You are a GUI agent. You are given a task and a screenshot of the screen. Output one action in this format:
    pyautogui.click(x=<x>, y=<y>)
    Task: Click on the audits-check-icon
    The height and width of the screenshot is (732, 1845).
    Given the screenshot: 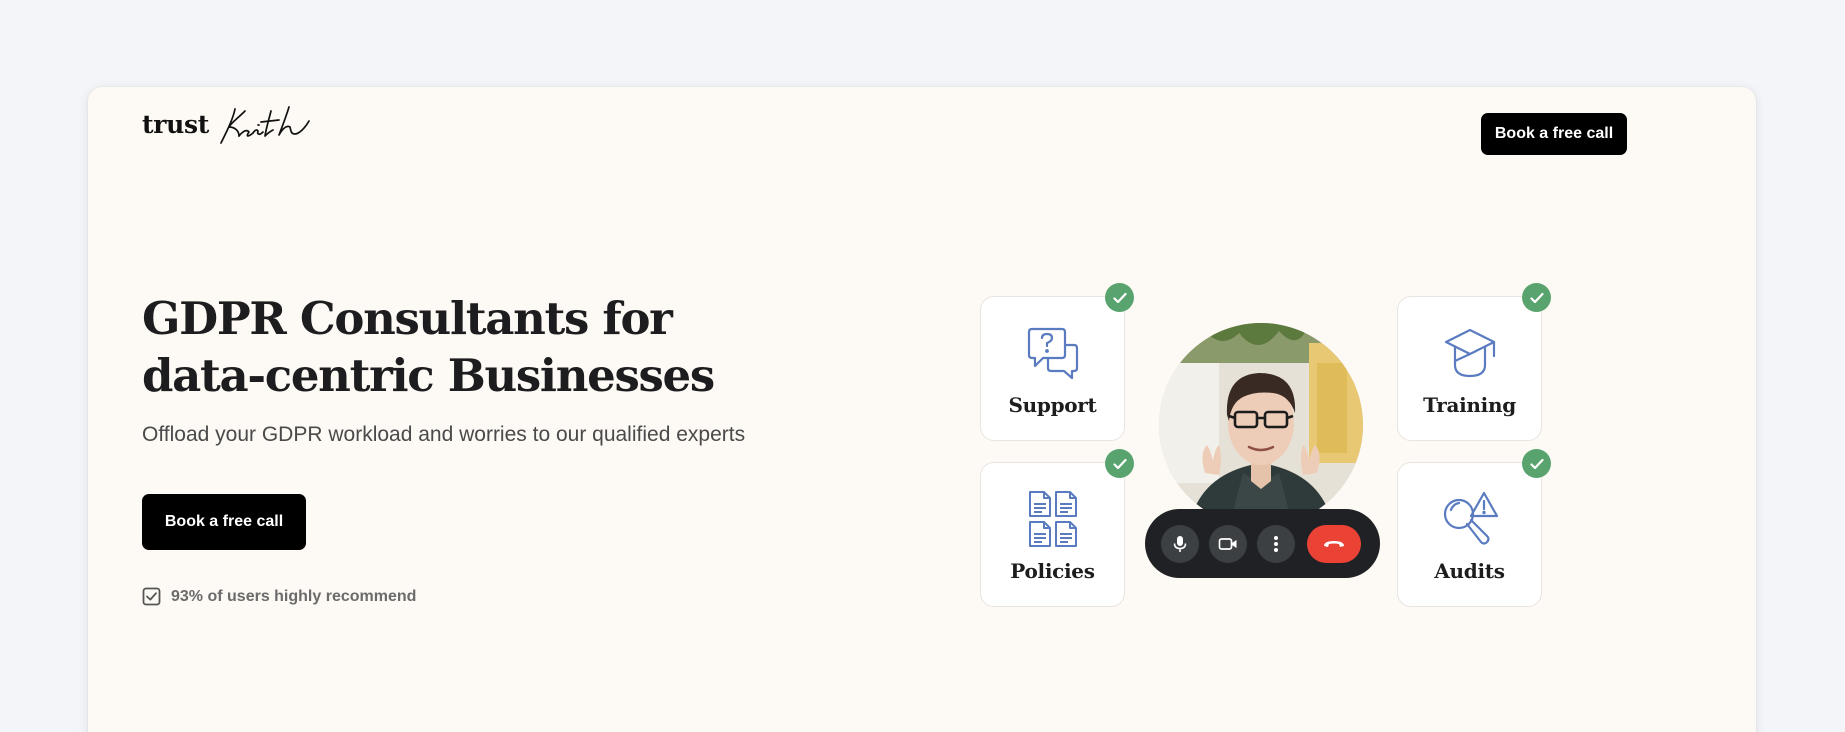 What is the action you would take?
    pyautogui.click(x=1536, y=463)
    